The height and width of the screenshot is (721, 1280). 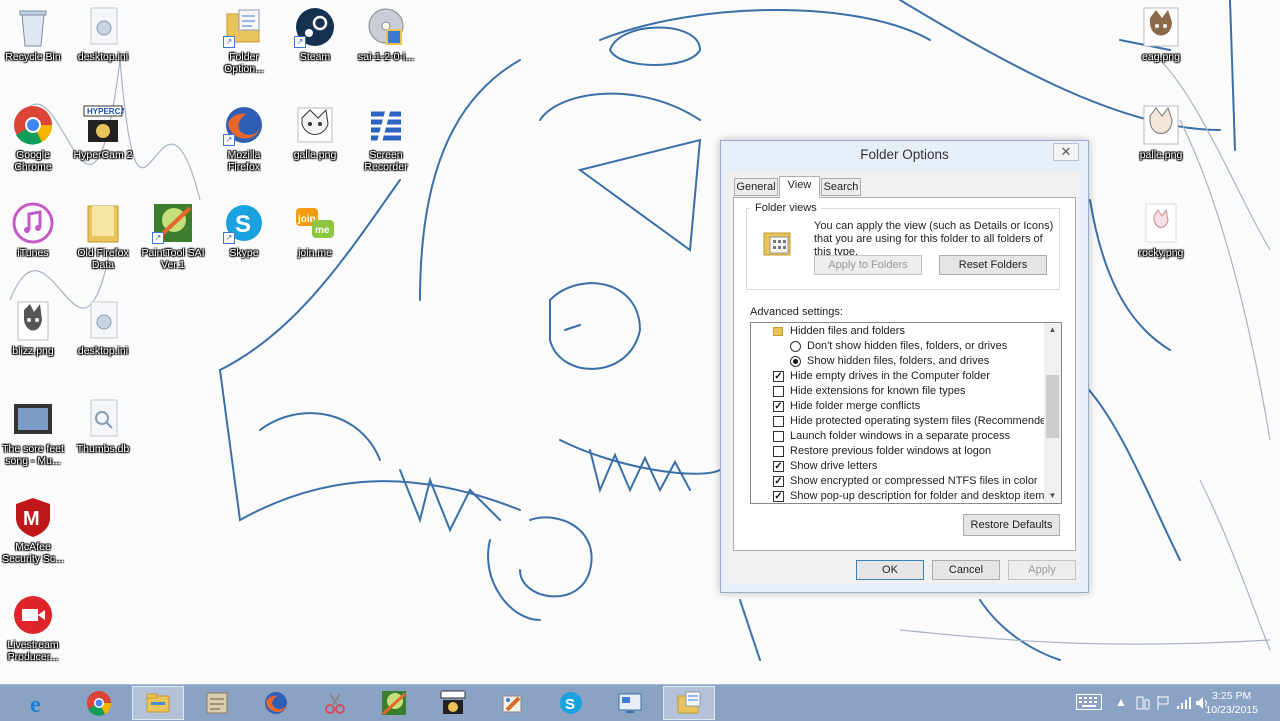 What do you see at coordinates (386, 136) in the screenshot?
I see `desktop-icon-screen-recorder: Screen Recorder` at bounding box center [386, 136].